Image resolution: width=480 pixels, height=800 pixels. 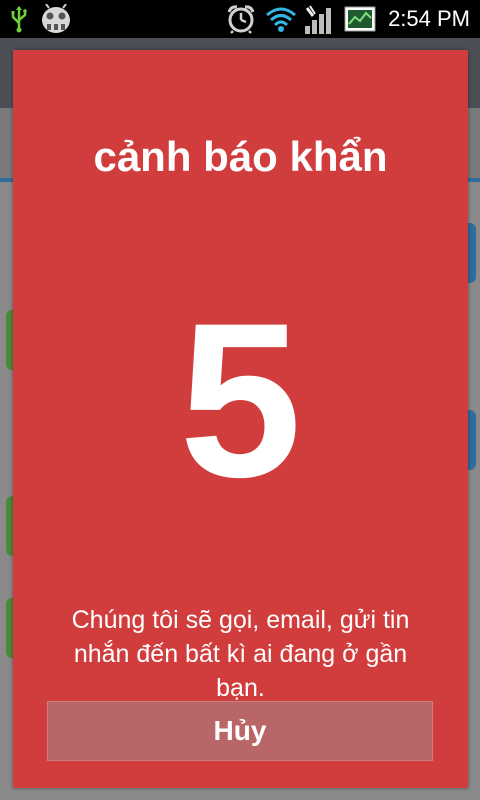 I want to click on wifi-icon, so click(x=281, y=19).